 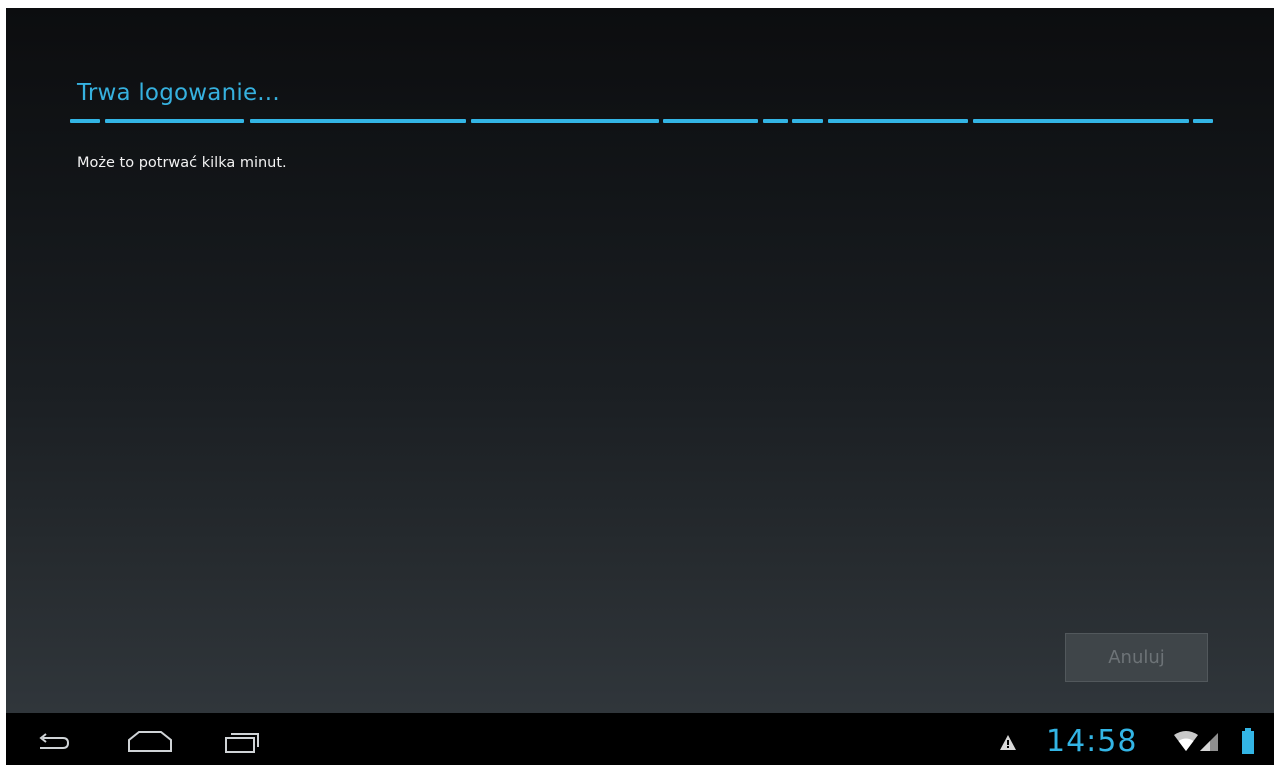 What do you see at coordinates (1092, 741) in the screenshot?
I see `status-clock: 14:58` at bounding box center [1092, 741].